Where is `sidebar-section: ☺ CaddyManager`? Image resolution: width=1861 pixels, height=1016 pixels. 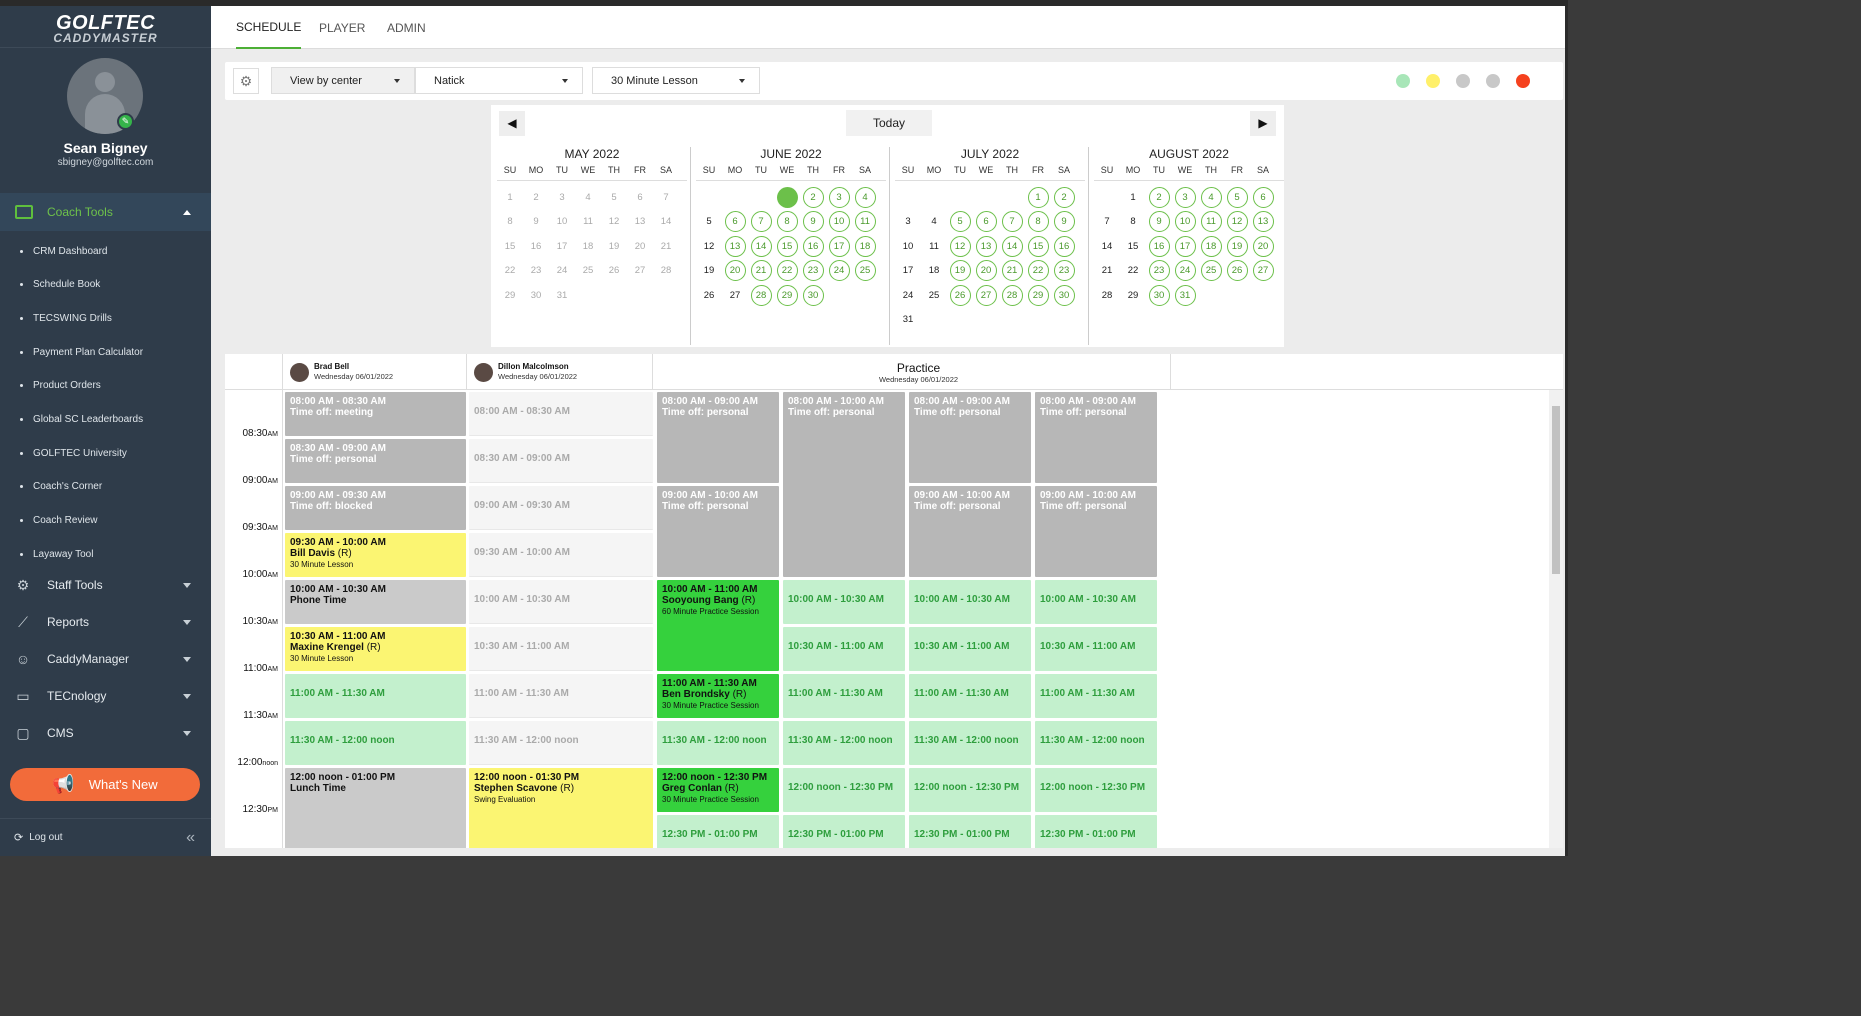
sidebar-section: ☺ CaddyManager is located at coordinates (105, 659).